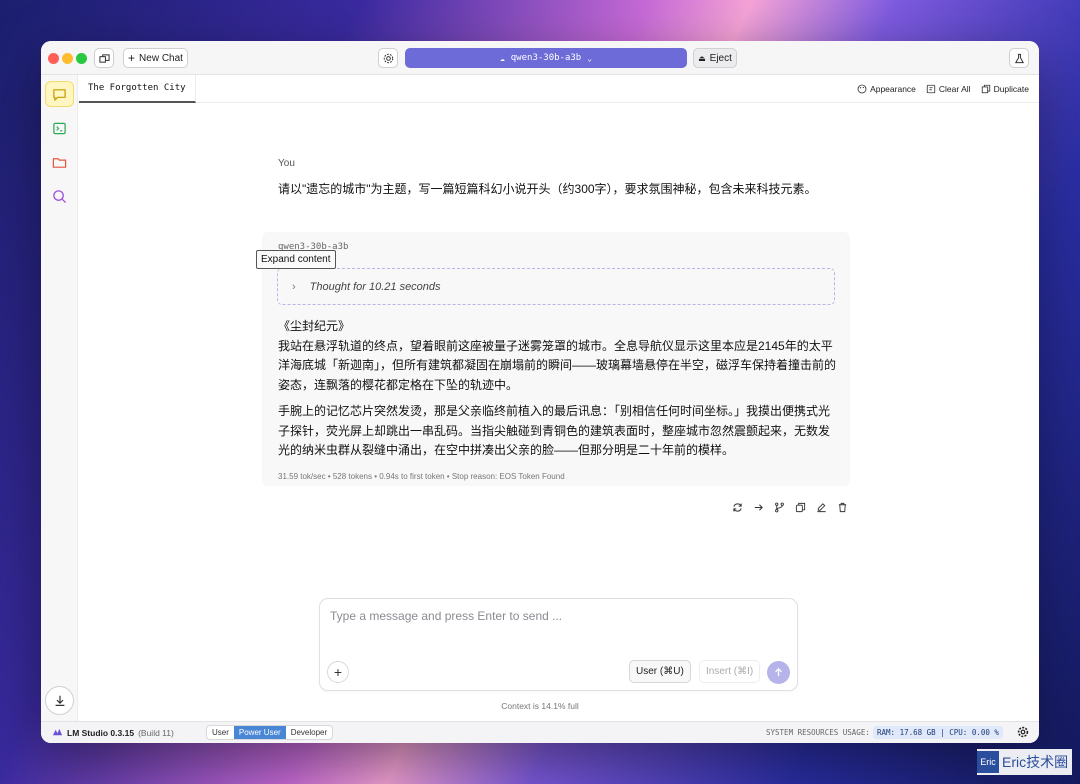 Image resolution: width=1080 pixels, height=784 pixels. What do you see at coordinates (702, 58) in the screenshot?
I see `eject-icon: ⏏` at bounding box center [702, 58].